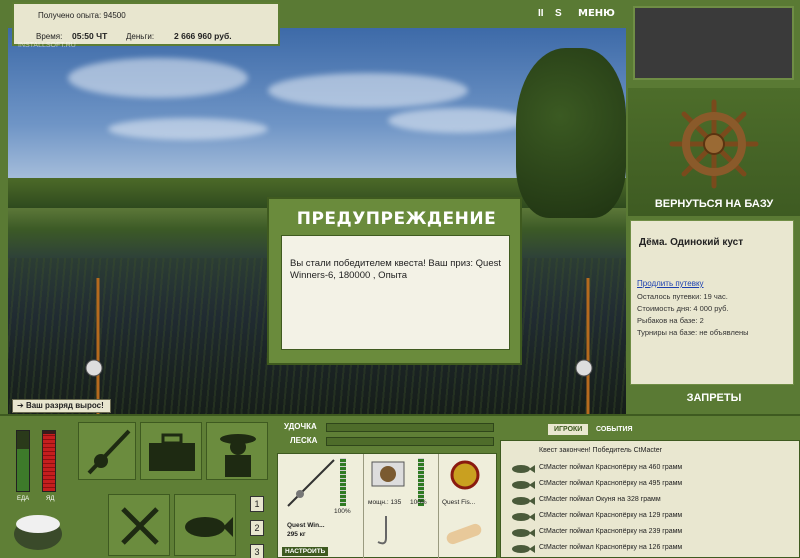 The image size is (800, 558). What do you see at coordinates (90, 36) in the screenshot?
I see `time-value: 05:50 ЧТ` at bounding box center [90, 36].